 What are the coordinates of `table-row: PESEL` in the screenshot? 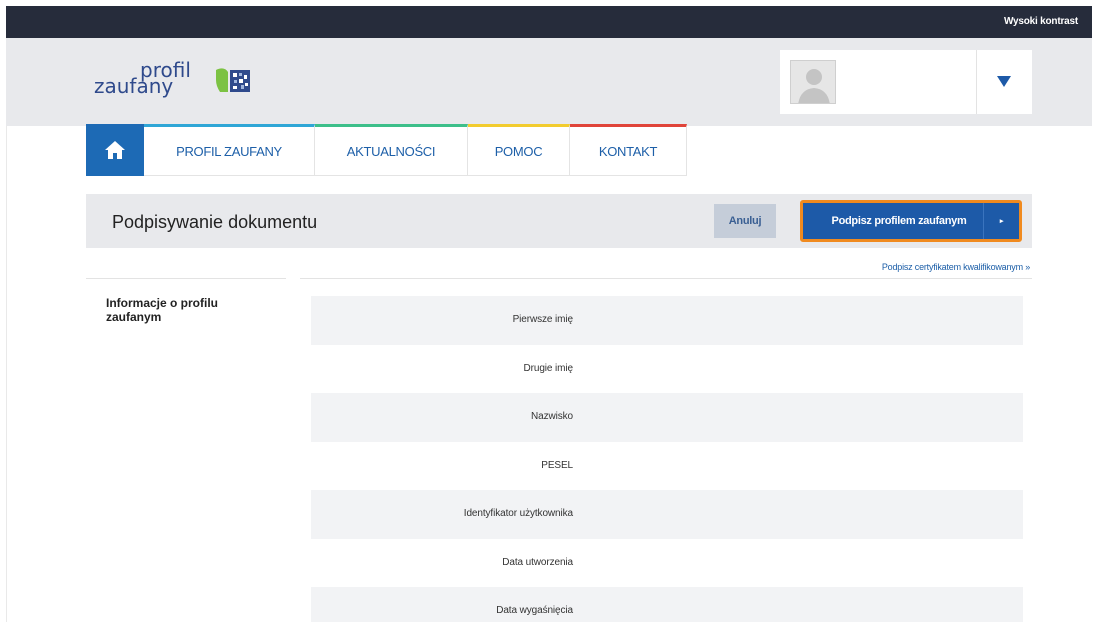 It's located at (667, 466).